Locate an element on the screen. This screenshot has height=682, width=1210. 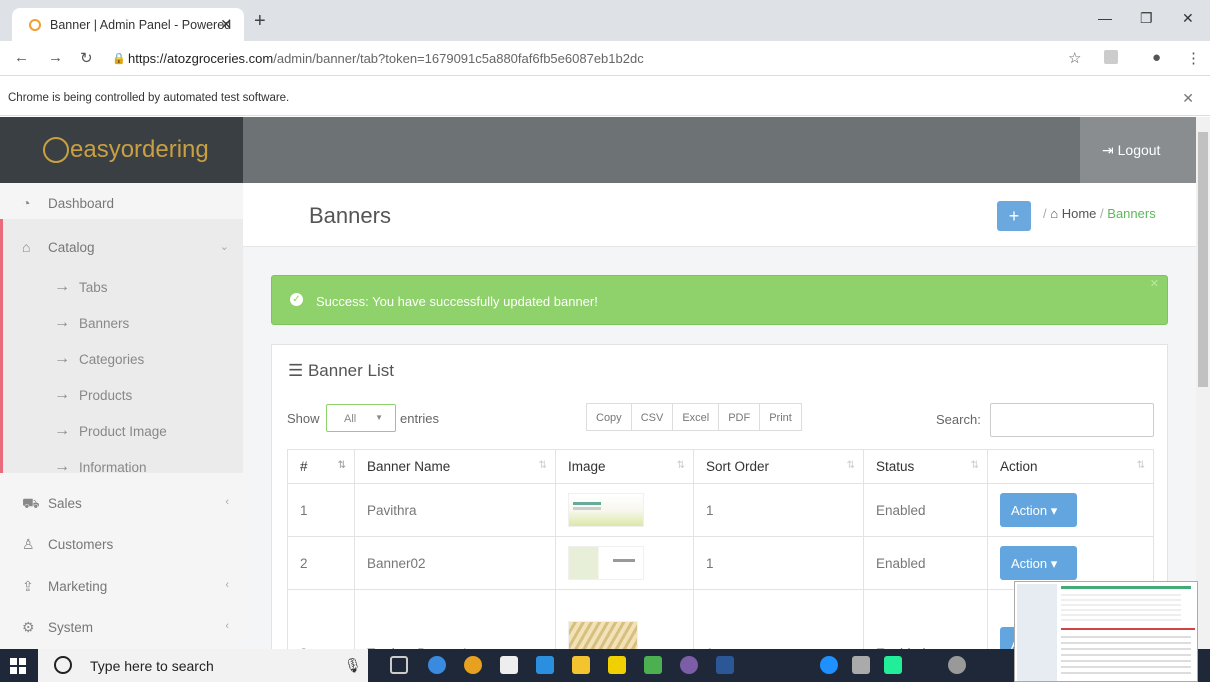
minimize-icon: — is located at coordinates (1105, 18).